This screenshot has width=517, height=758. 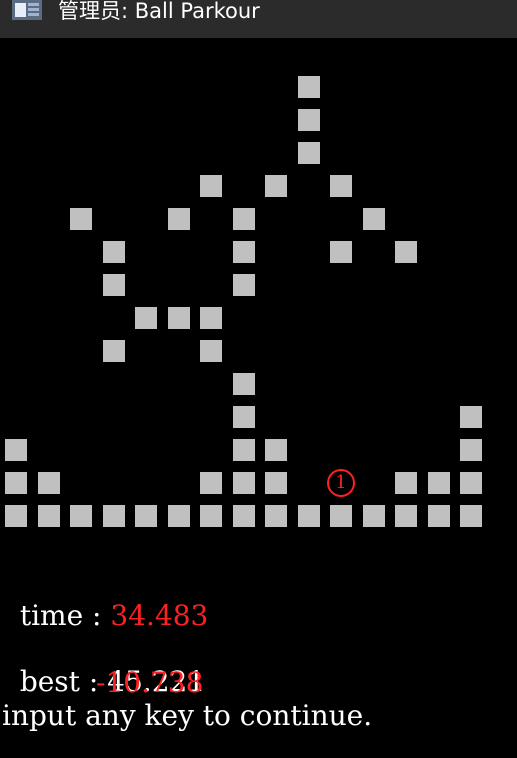 What do you see at coordinates (341, 483) in the screenshot?
I see `ball-player: 1` at bounding box center [341, 483].